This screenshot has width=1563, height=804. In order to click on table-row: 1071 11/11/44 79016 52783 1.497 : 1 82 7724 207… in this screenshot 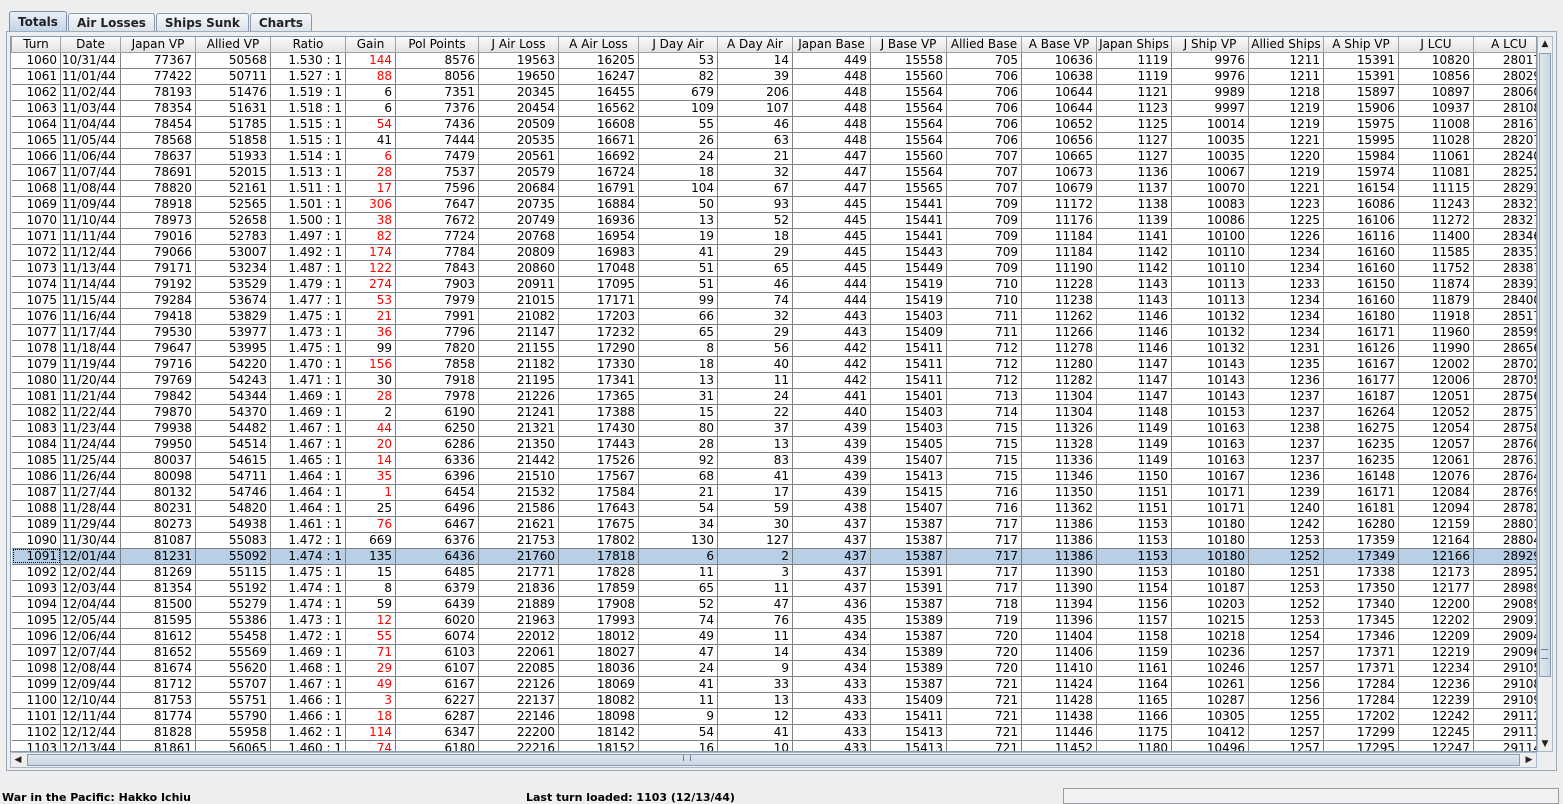, I will do `click(773, 236)`.